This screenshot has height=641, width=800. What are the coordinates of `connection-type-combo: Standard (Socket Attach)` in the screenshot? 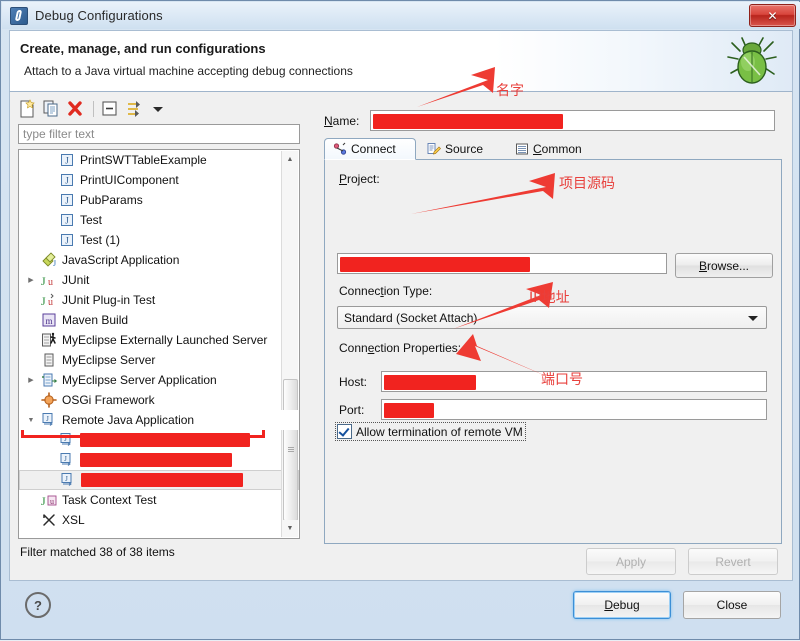 It's located at (552, 317).